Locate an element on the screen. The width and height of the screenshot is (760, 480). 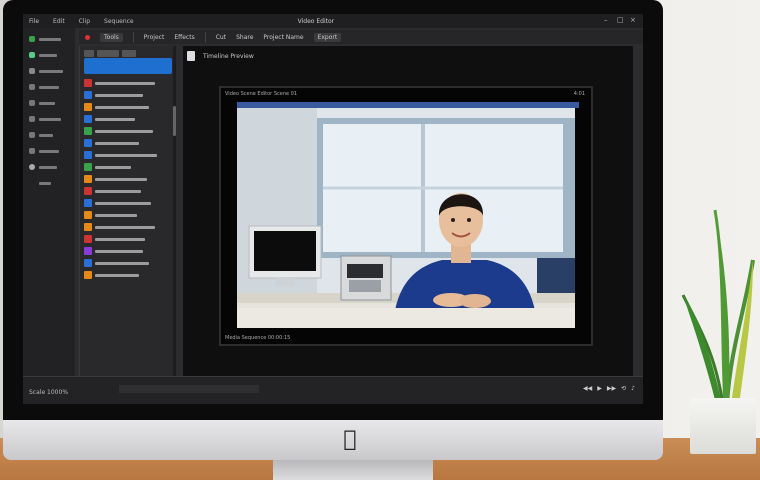
viewport-mode-icon is located at coordinates (191, 56).